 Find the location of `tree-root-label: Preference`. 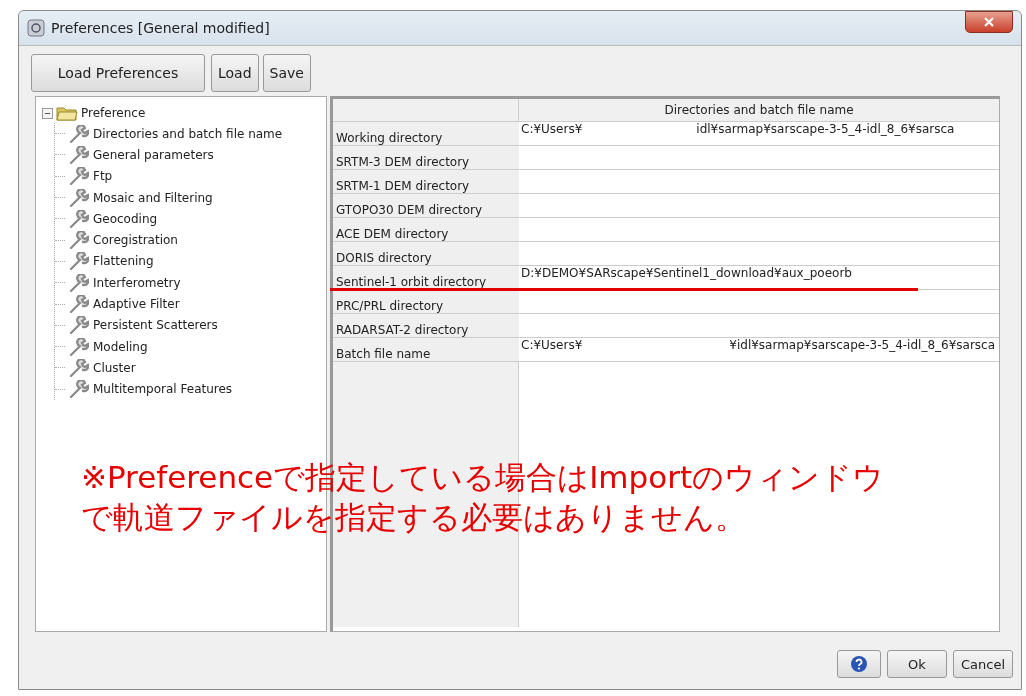

tree-root-label: Preference is located at coordinates (113, 113).